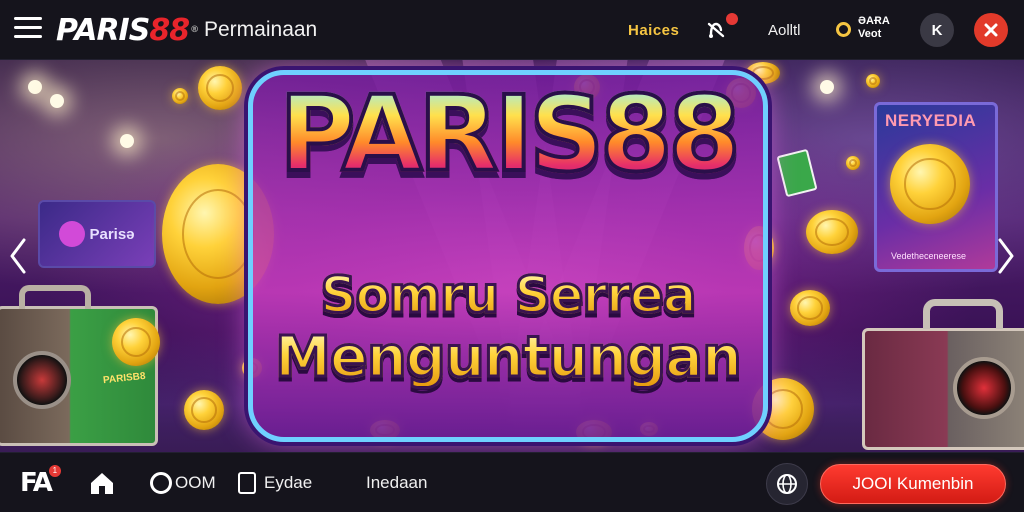  I want to click on right-speaker-box, so click(943, 374).